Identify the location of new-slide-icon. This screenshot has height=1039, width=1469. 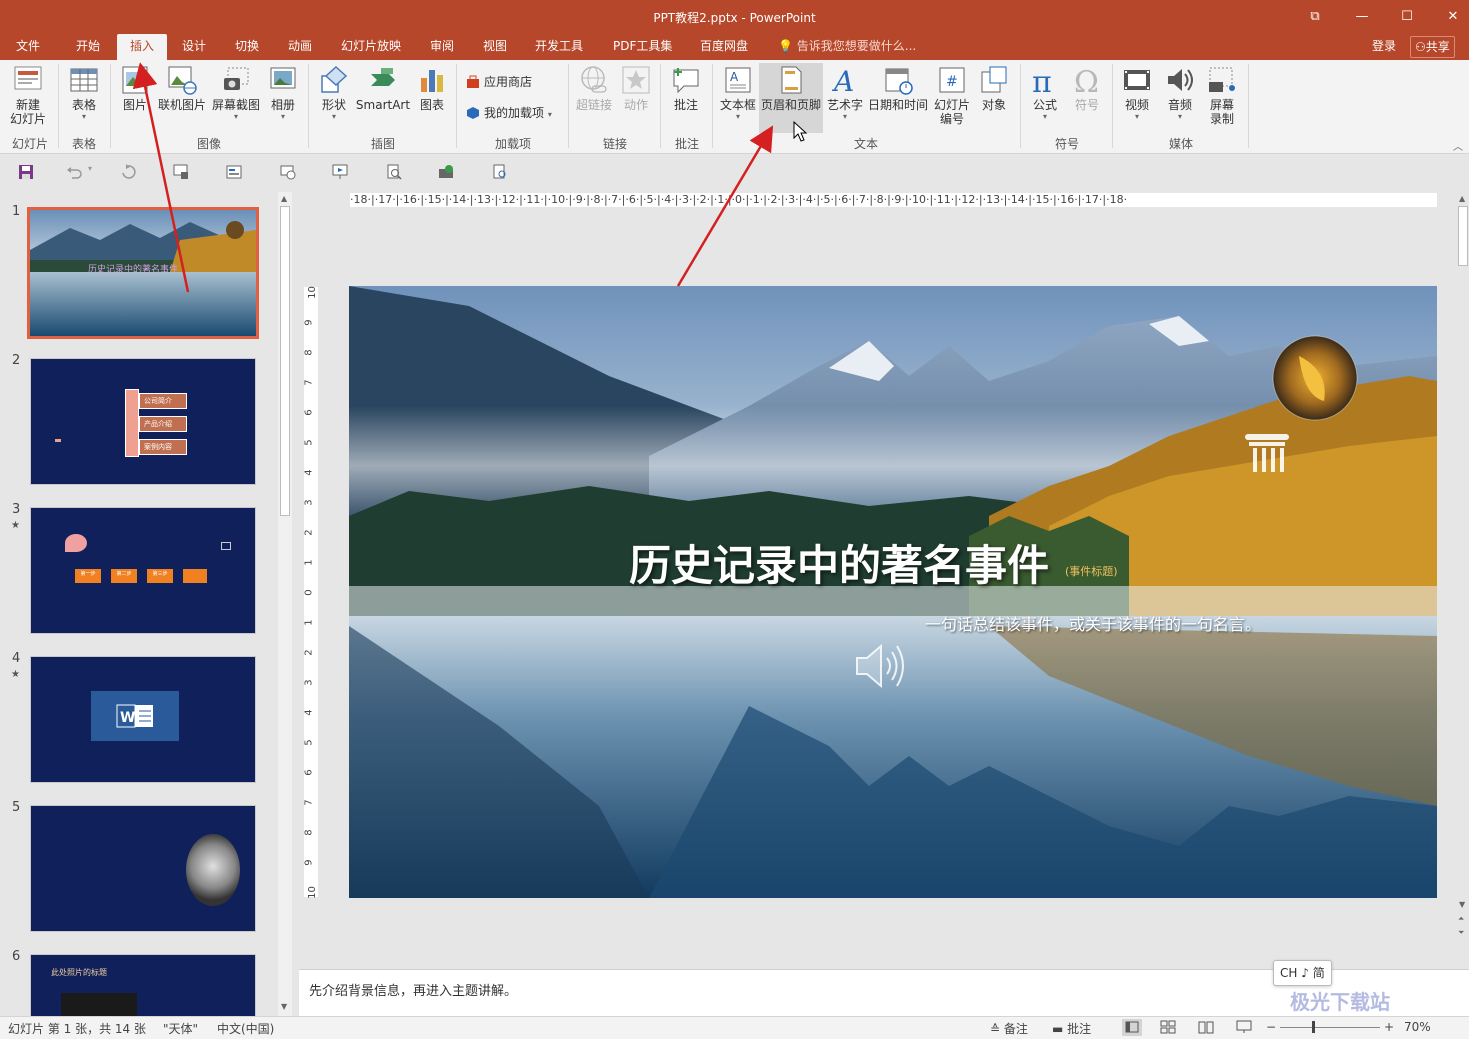
(28, 80).